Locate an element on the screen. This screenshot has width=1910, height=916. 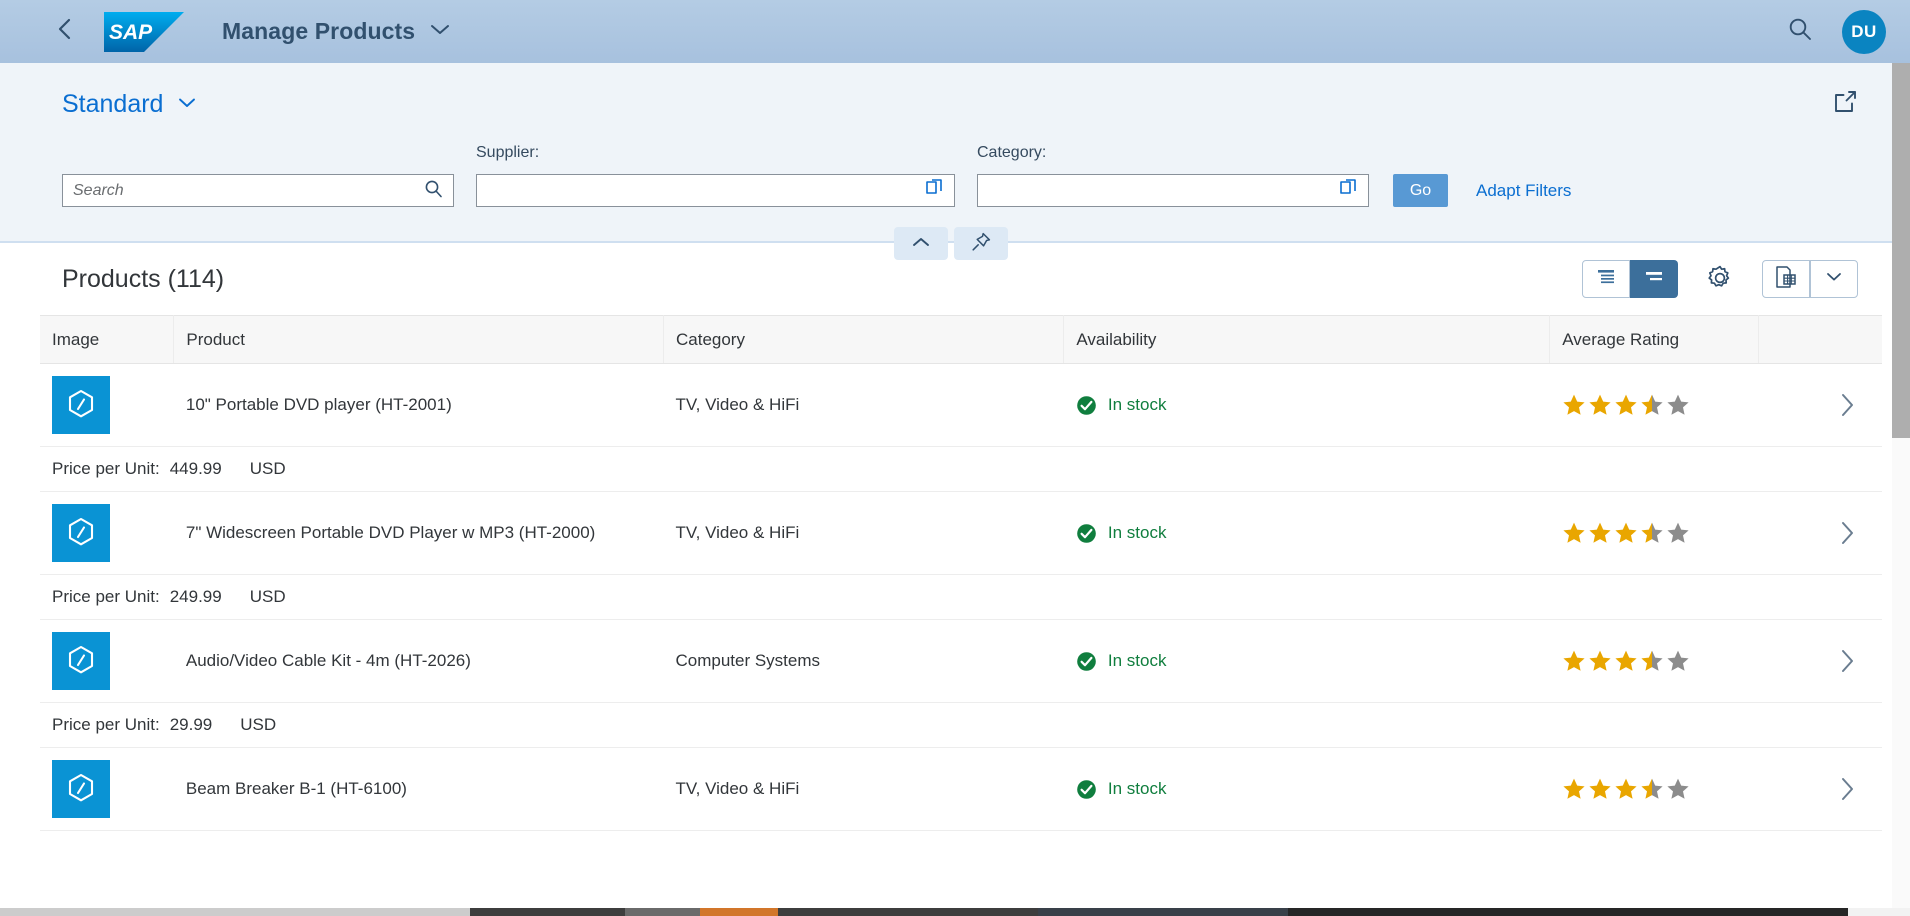
category-input is located at coordinates (1153, 190).